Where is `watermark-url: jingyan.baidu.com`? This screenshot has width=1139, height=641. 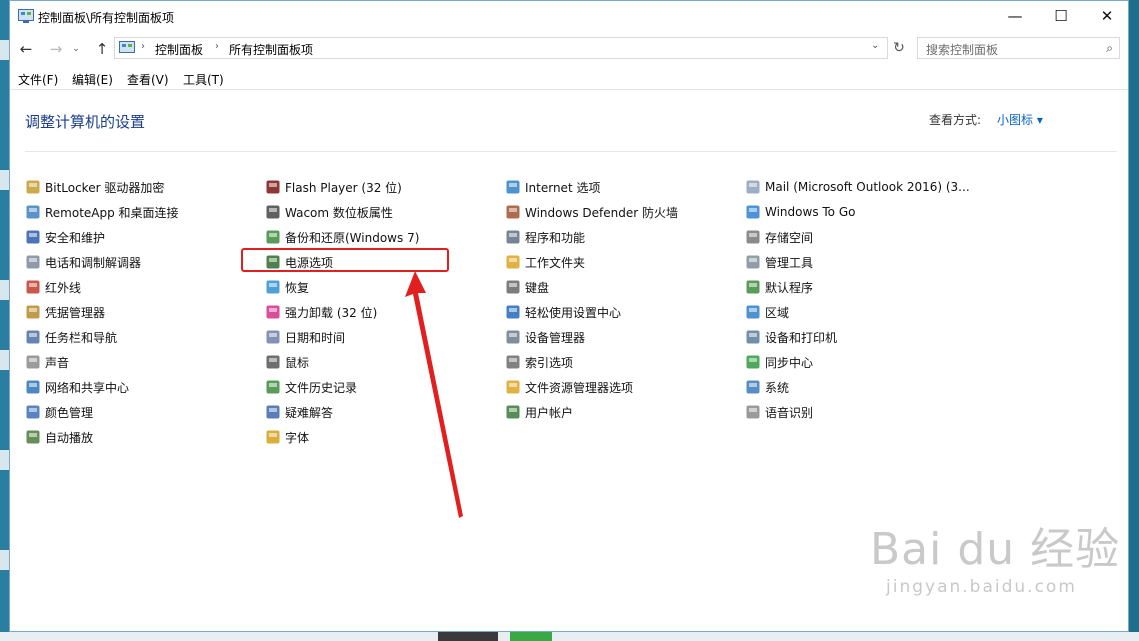 watermark-url: jingyan.baidu.com is located at coordinates (981, 587).